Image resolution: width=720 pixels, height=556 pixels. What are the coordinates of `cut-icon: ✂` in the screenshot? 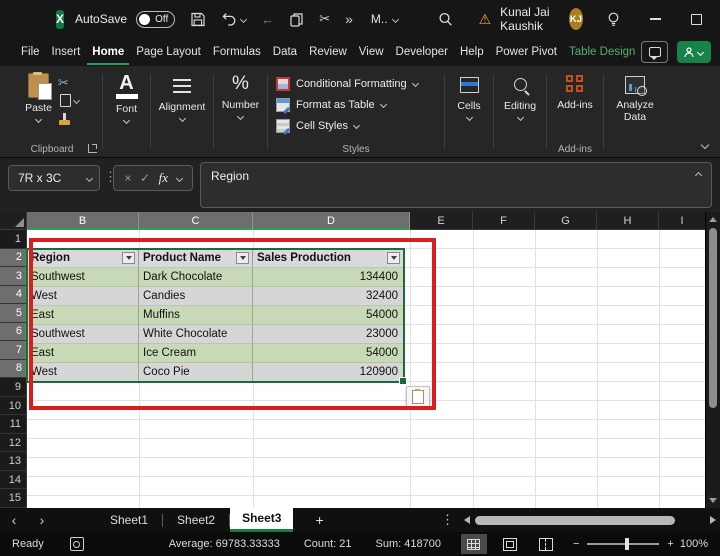 It's located at (324, 19).